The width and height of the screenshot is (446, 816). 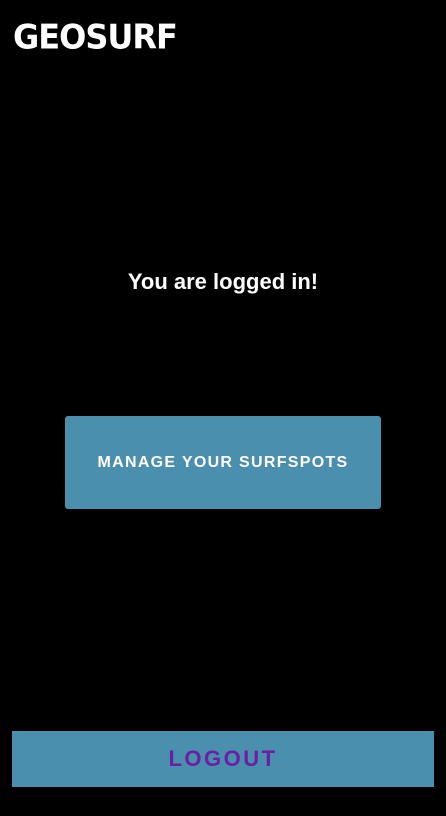 I want to click on logout-button: LOGOUT, so click(x=223, y=759).